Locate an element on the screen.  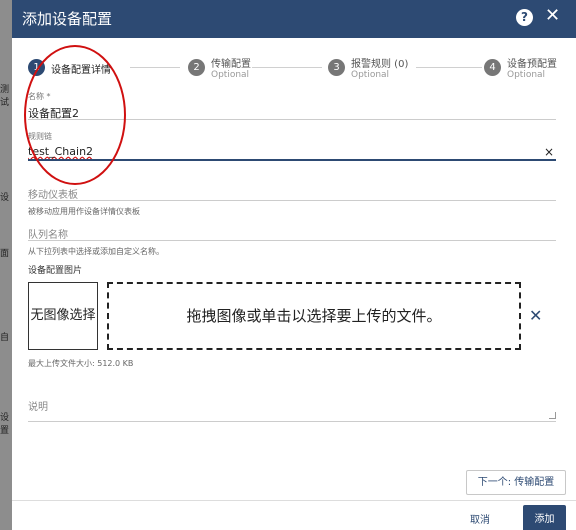
description-field: 说明 is located at coordinates (292, 410).